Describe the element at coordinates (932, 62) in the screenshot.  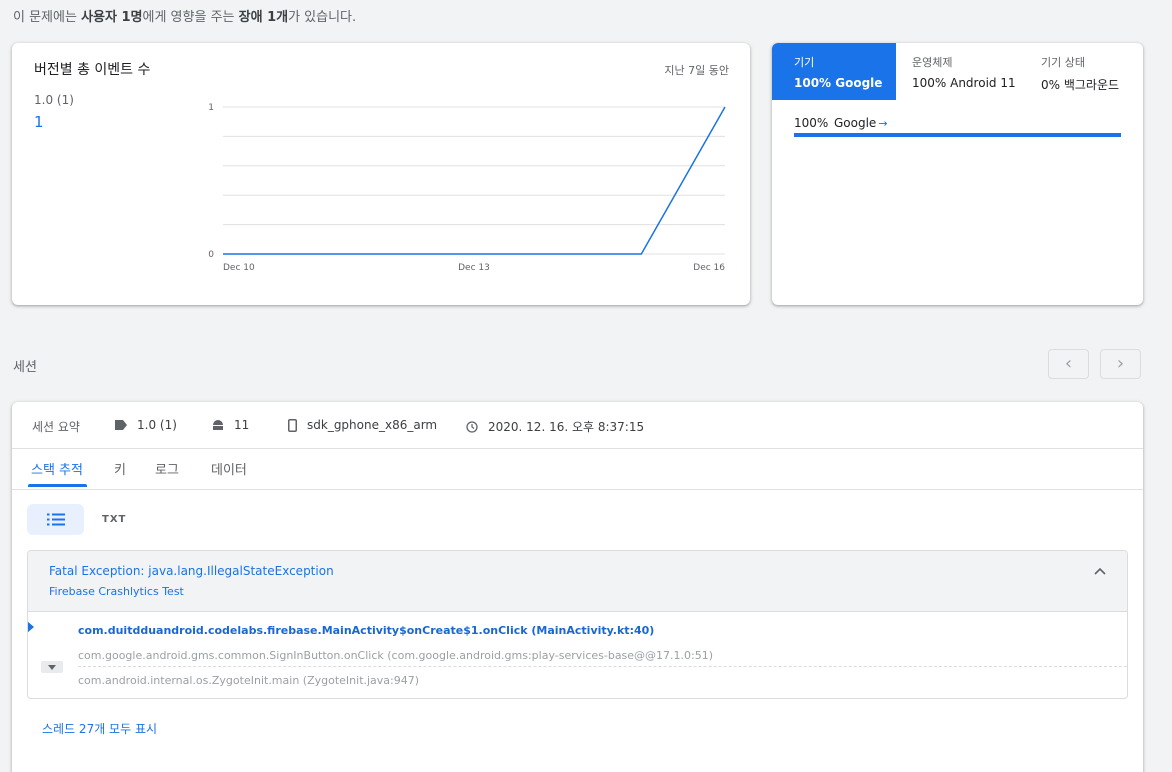
I see `os-tab-label: 운영체제` at that location.